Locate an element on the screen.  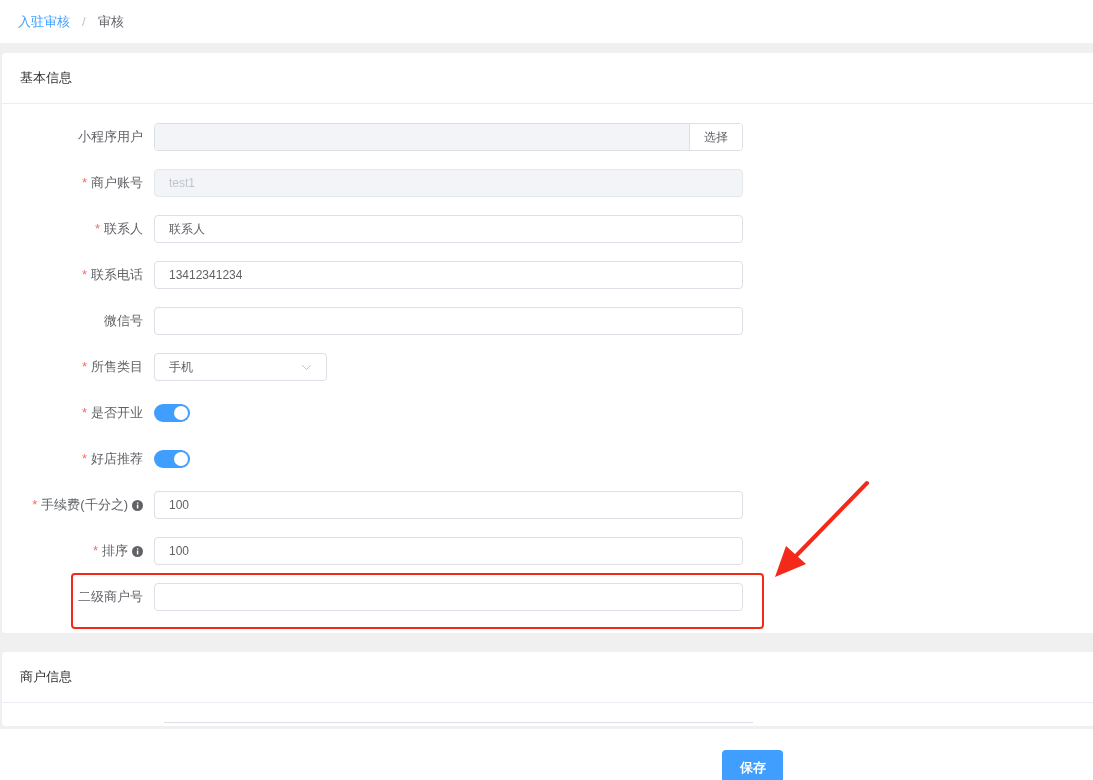
field-label: 联系电话 is located at coordinates (117, 275).